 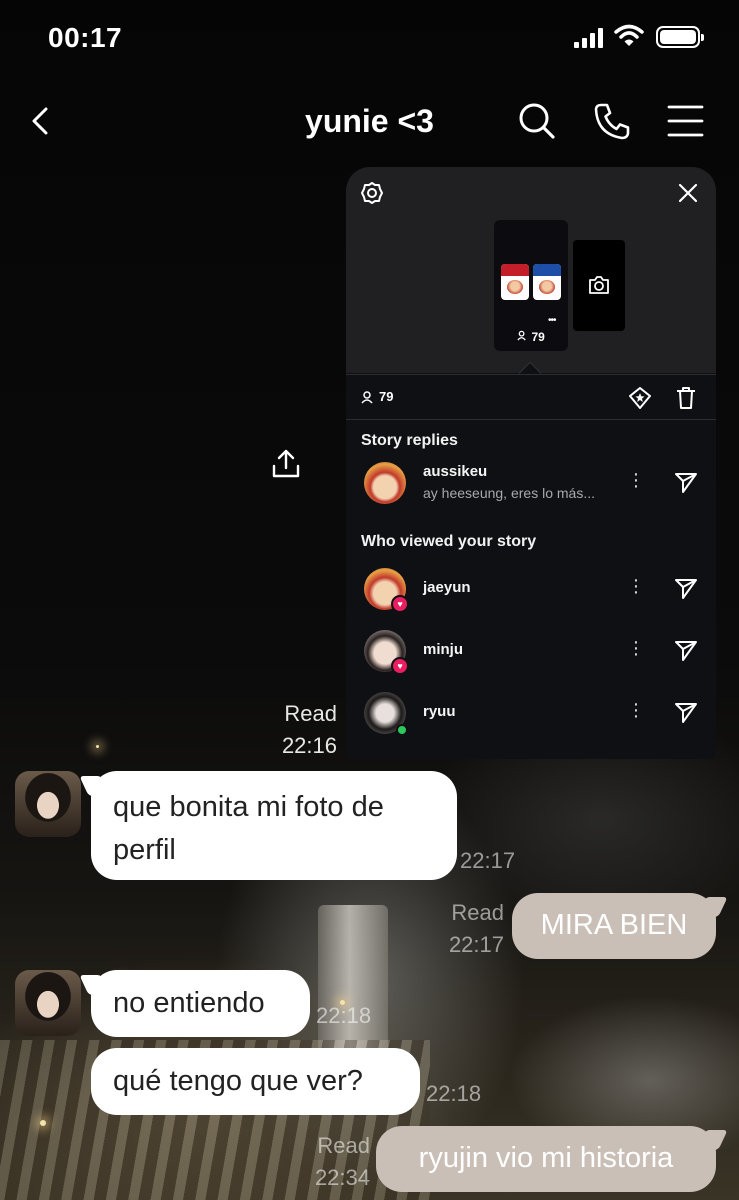 What do you see at coordinates (439, 711) in the screenshot?
I see `viewer-username: ryuu` at bounding box center [439, 711].